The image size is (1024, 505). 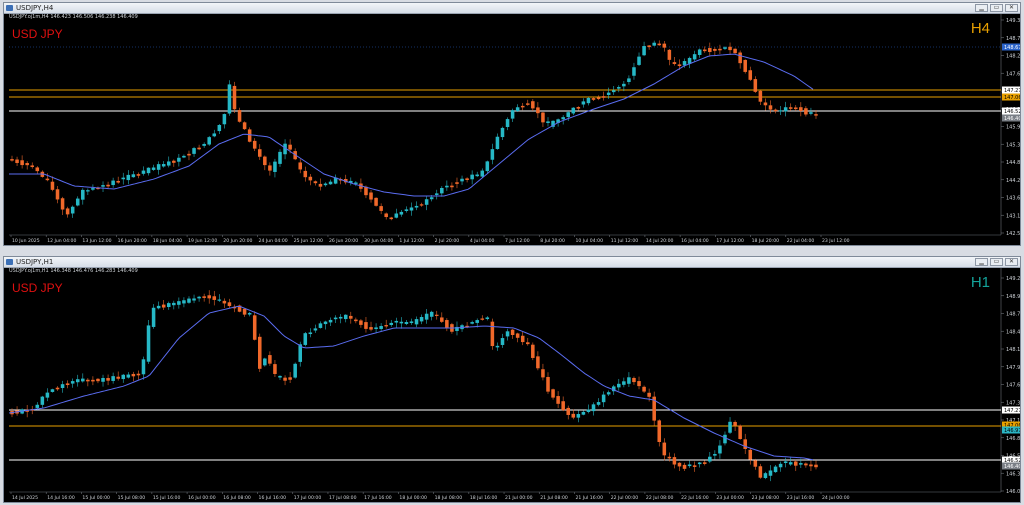 I want to click on window-titlebar: USDJPY,H1 ▁ ▭ ✕, so click(x=512, y=262).